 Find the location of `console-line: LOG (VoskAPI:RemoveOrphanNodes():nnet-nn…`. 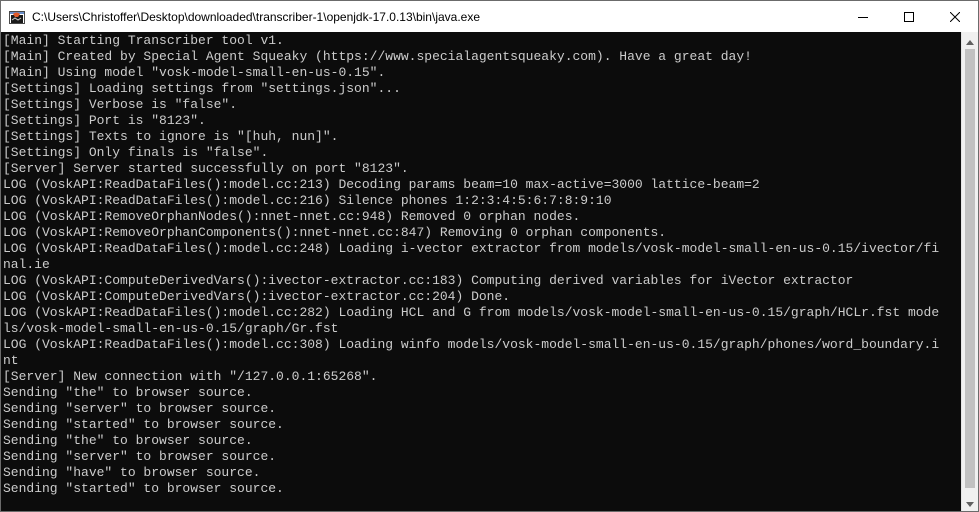

console-line: LOG (VoskAPI:RemoveOrphanNodes():nnet-nn… is located at coordinates (292, 216).